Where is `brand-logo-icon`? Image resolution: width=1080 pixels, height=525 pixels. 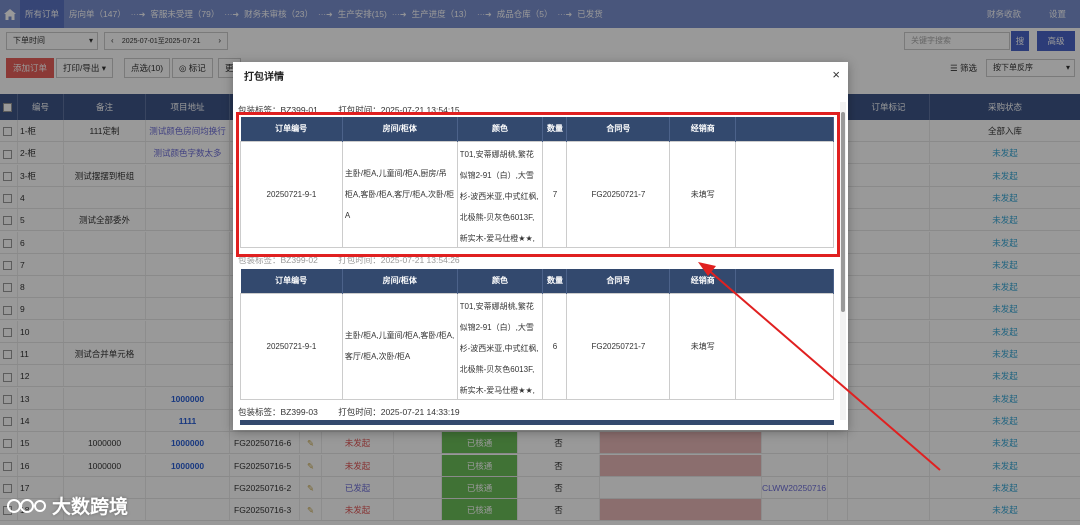 brand-logo-icon is located at coordinates (26, 505).